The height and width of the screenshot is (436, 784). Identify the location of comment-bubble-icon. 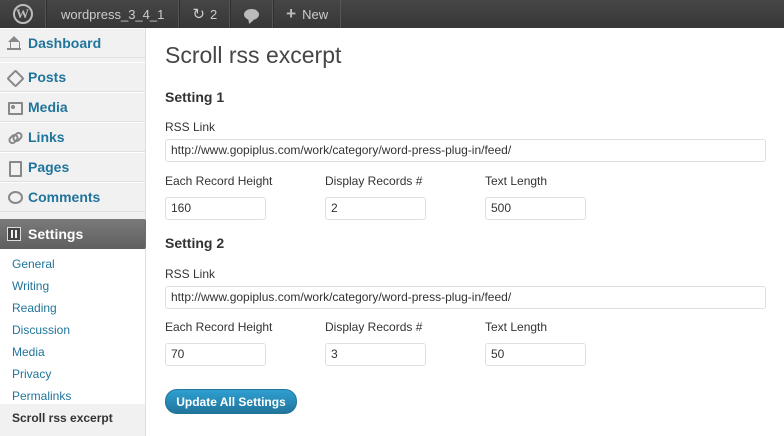
(252, 14).